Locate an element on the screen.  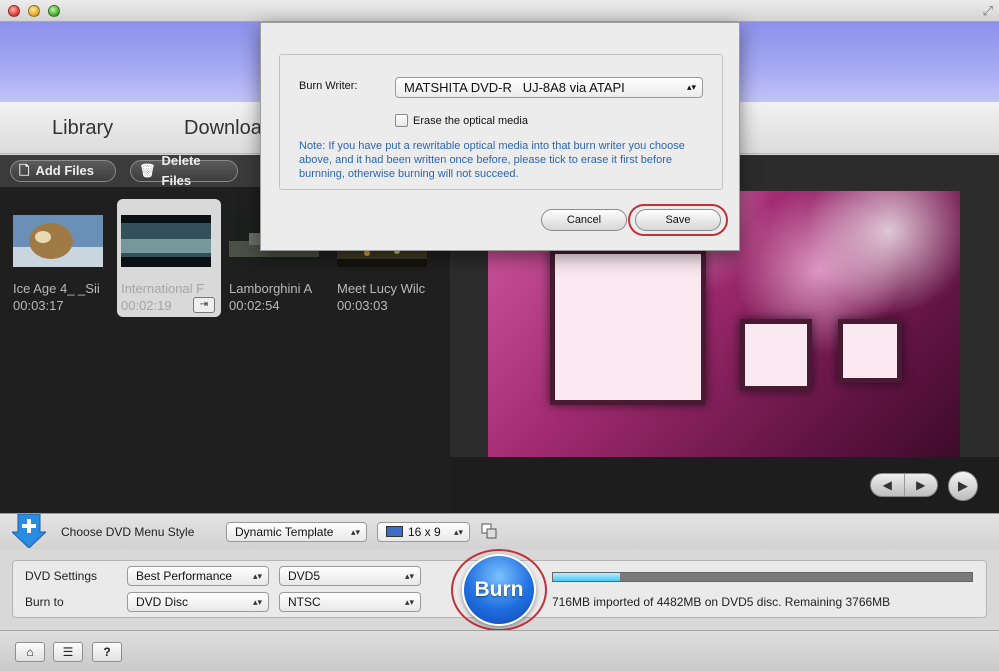
add-files-button: 🗋 Add Files is located at coordinates (63, 171).